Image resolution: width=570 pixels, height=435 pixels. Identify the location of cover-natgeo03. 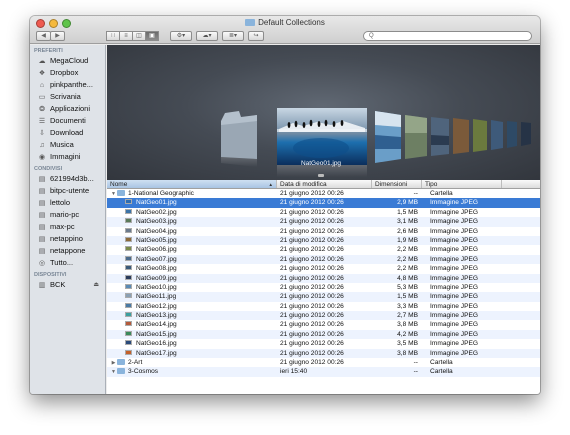
(416, 137).